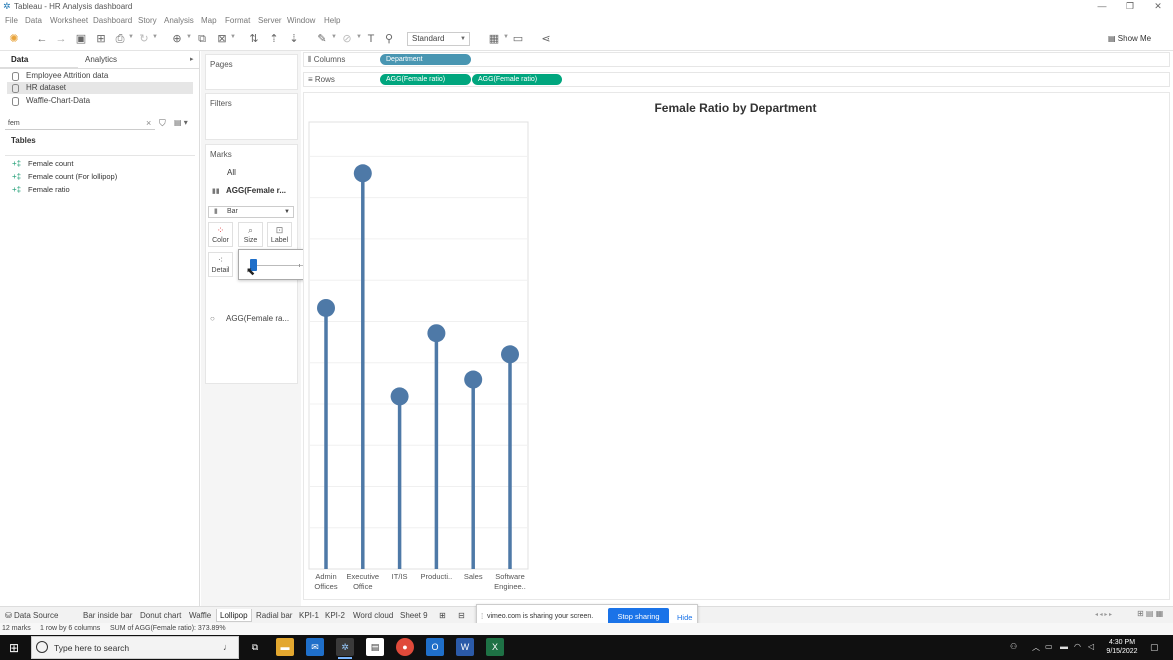 Image resolution: width=1173 pixels, height=660 pixels. I want to click on minimize-button: —, so click(1102, 7).